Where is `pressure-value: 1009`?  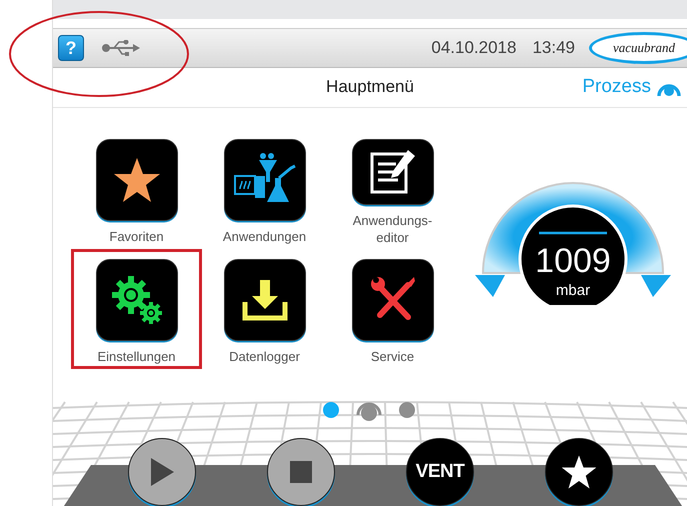
pressure-value: 1009 is located at coordinates (573, 261).